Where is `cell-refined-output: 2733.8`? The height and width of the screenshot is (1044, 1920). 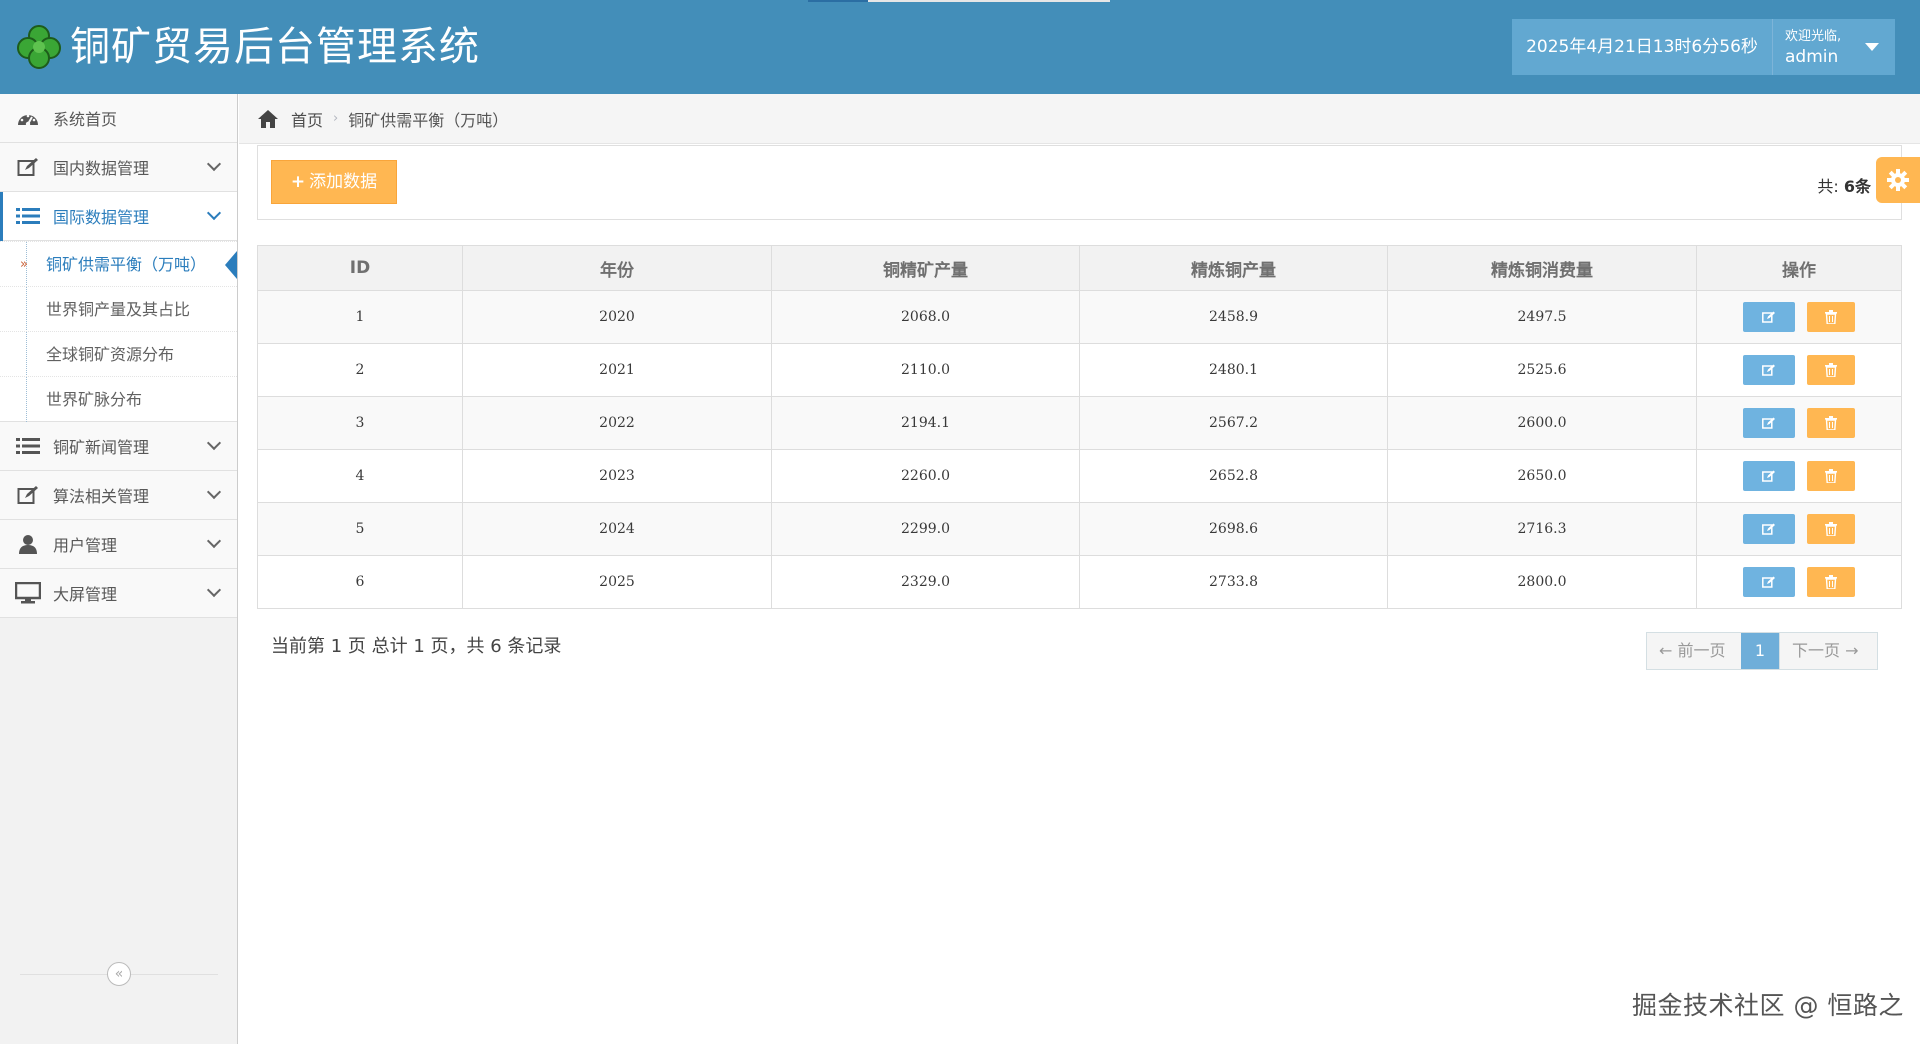 cell-refined-output: 2733.8 is located at coordinates (1233, 582).